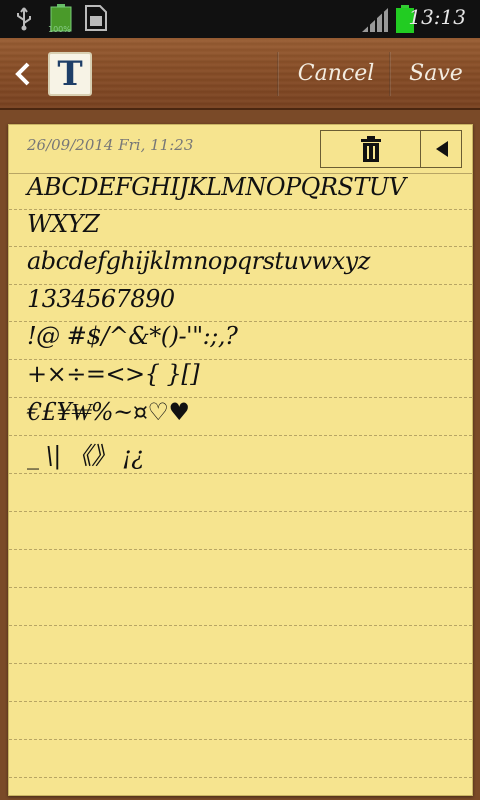 Image resolution: width=480 pixels, height=800 pixels. Describe the element at coordinates (63, 224) in the screenshot. I see `note-line: WXYZ` at that location.